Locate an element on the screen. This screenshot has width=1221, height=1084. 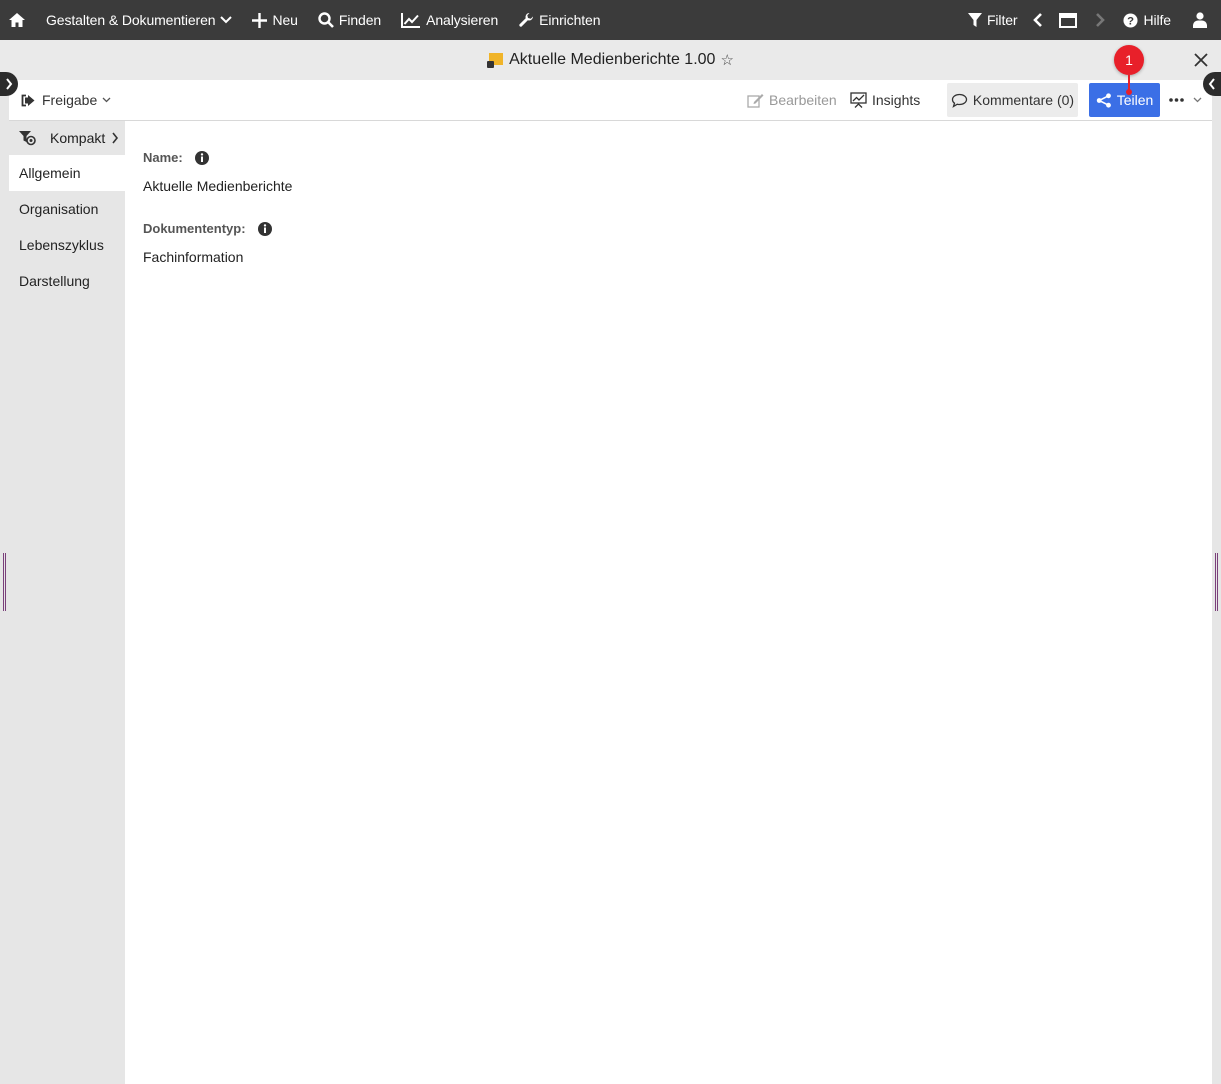
menu-finden-label: Finden is located at coordinates (360, 20).